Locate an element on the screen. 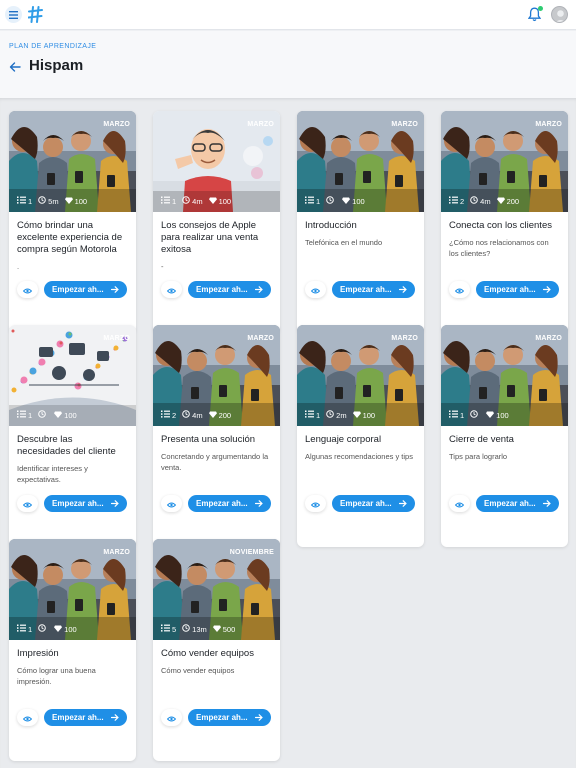  menu-icon is located at coordinates (13, 14).